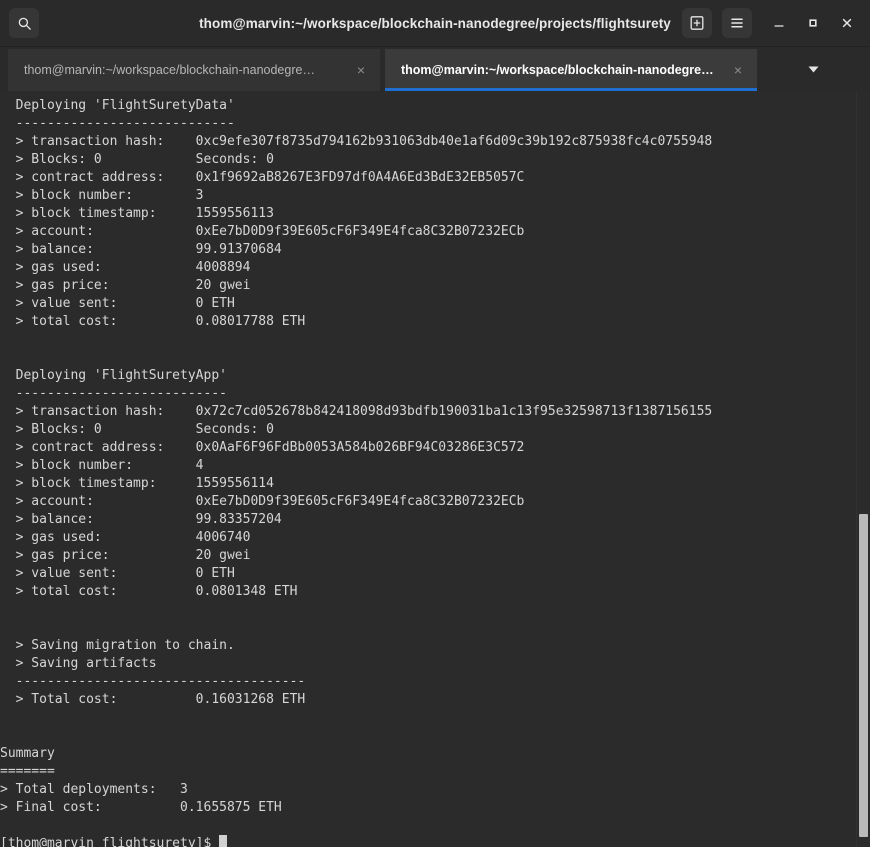 Image resolution: width=870 pixels, height=847 pixels. I want to click on terminal-prompt: [thom@marvin flightsurety]$, so click(110, 841).